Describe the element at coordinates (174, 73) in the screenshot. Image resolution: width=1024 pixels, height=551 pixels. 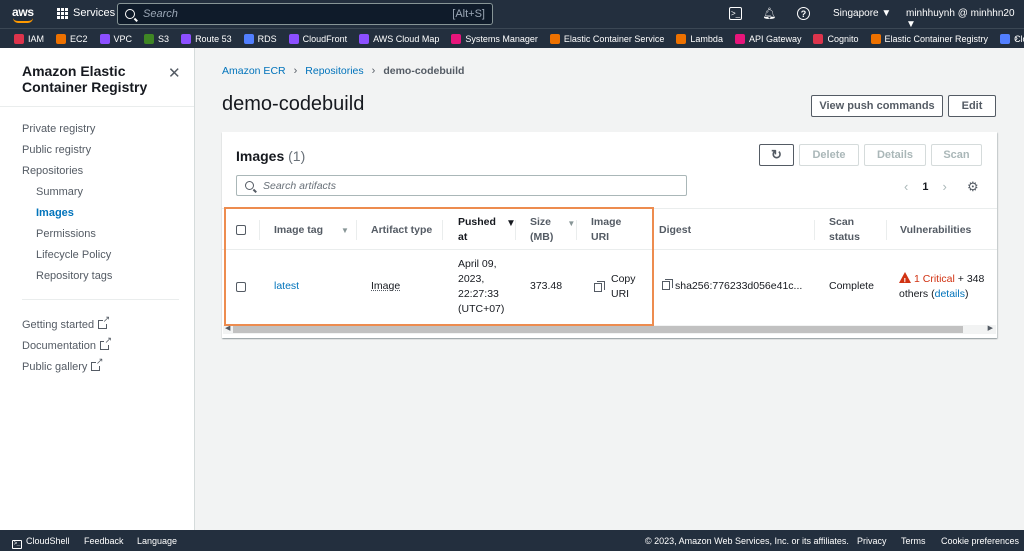
I see `close-icon: ✕` at that location.